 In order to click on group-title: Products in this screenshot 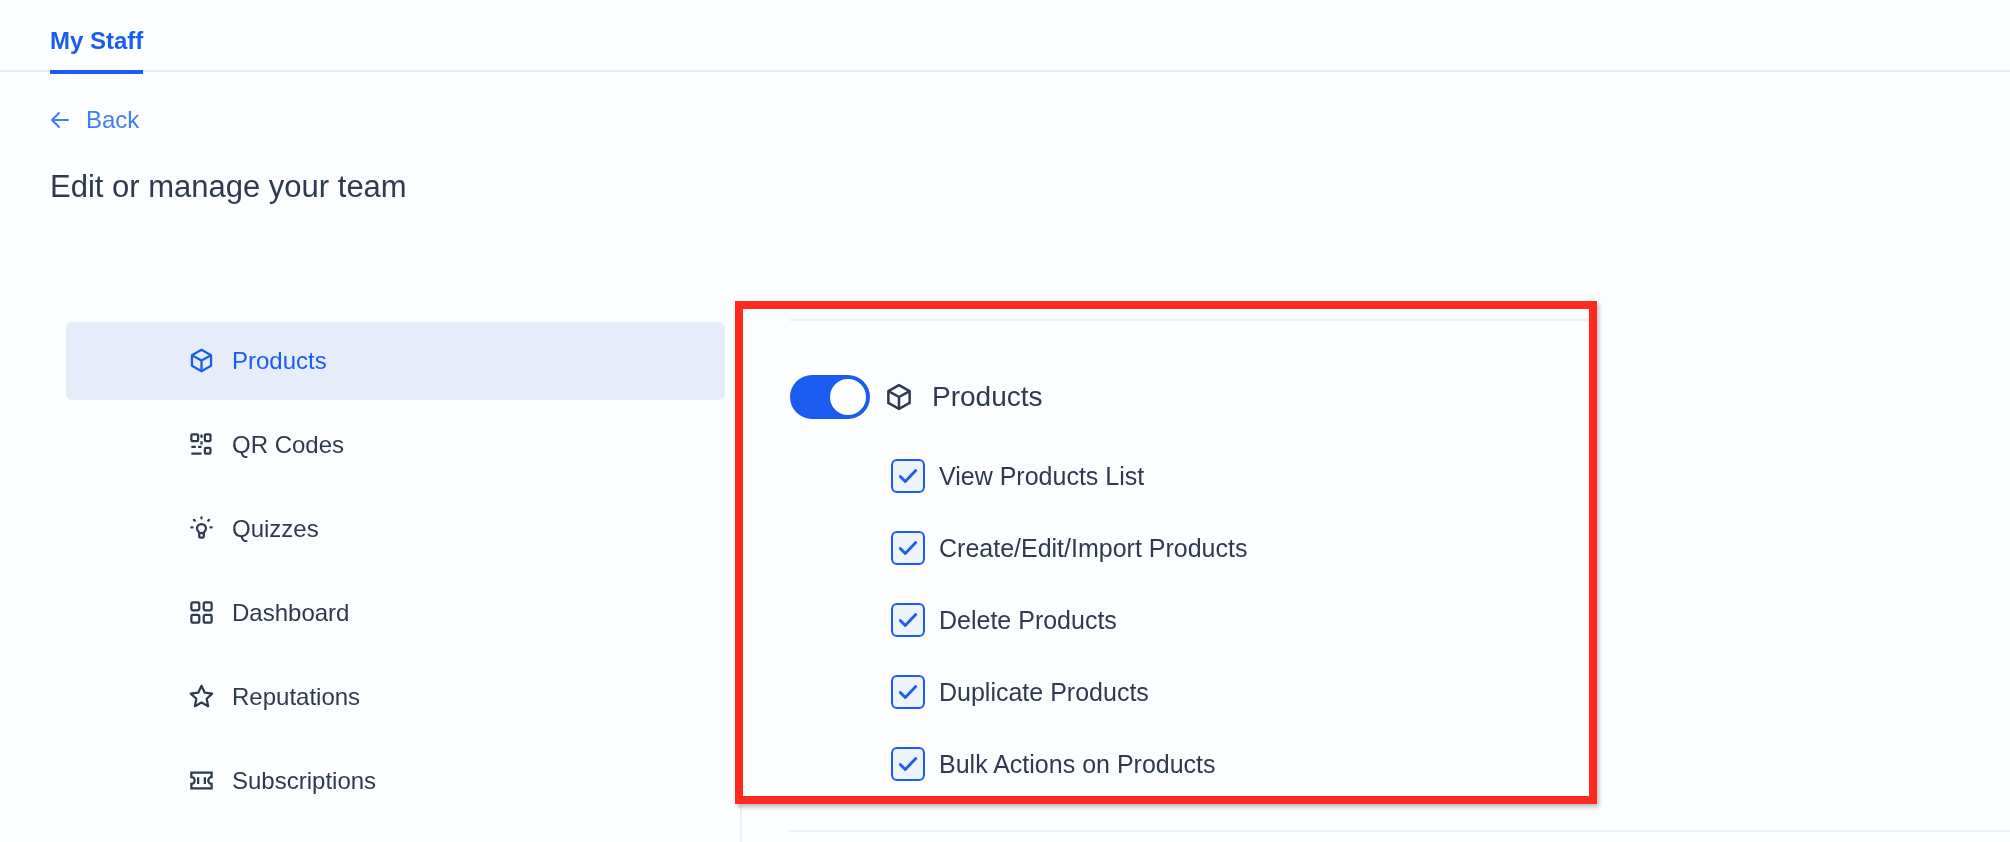, I will do `click(987, 396)`.